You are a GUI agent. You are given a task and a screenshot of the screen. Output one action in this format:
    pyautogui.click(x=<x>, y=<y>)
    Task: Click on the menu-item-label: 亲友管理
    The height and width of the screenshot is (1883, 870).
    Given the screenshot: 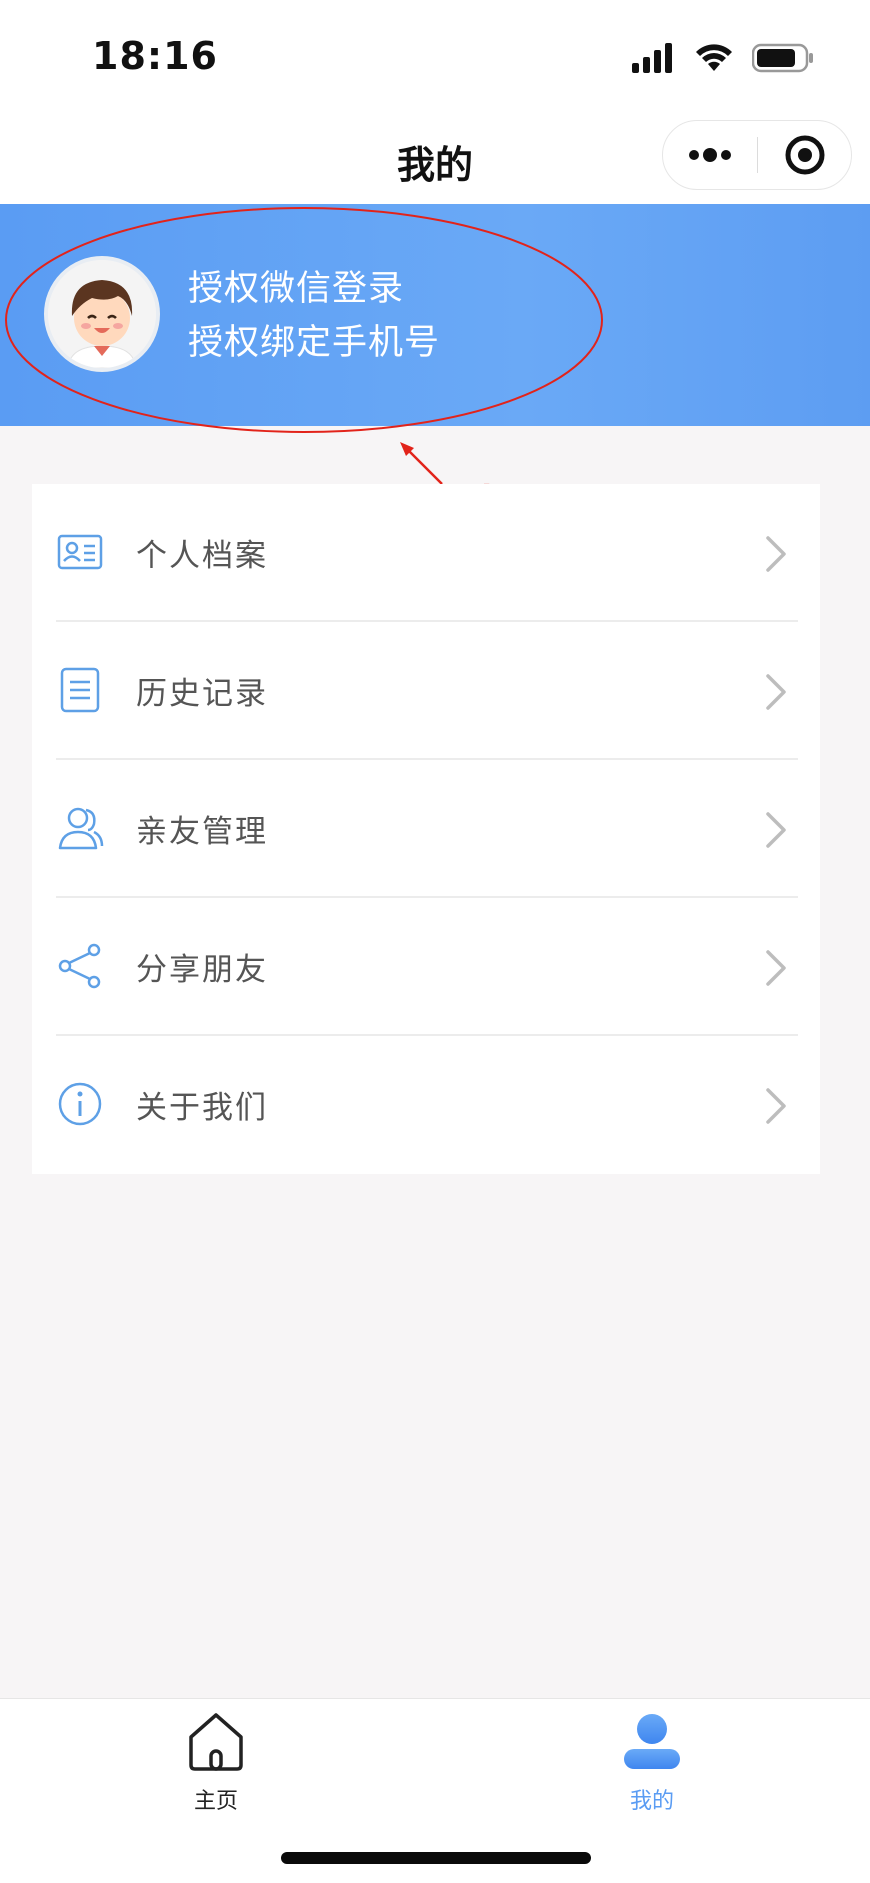 What is the action you would take?
    pyautogui.click(x=202, y=832)
    